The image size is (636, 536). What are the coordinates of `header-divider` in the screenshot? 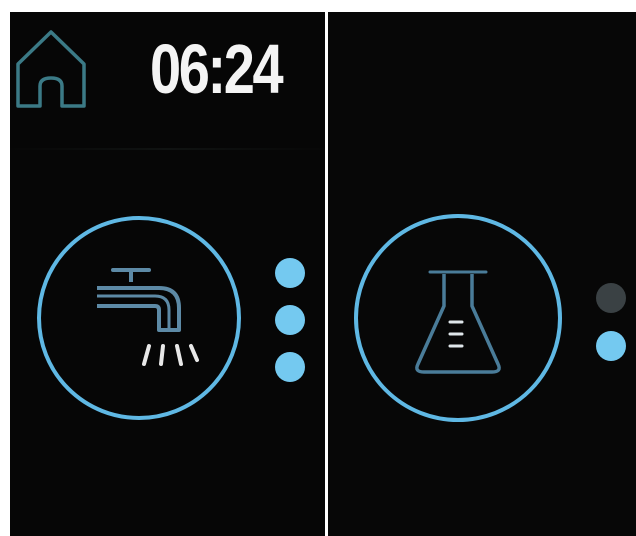 It's located at (167, 149).